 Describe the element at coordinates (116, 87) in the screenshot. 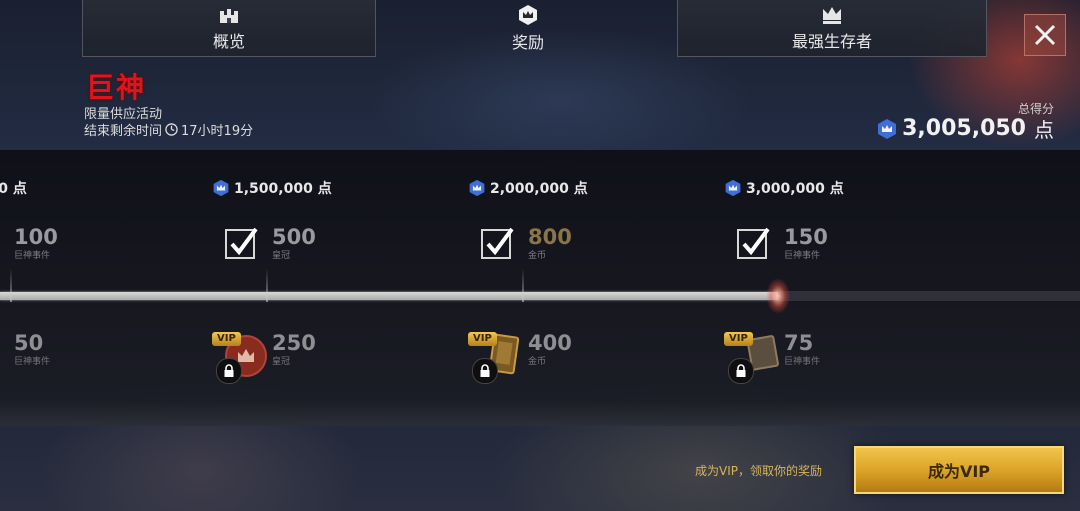

I see `event-title: 巨神` at that location.